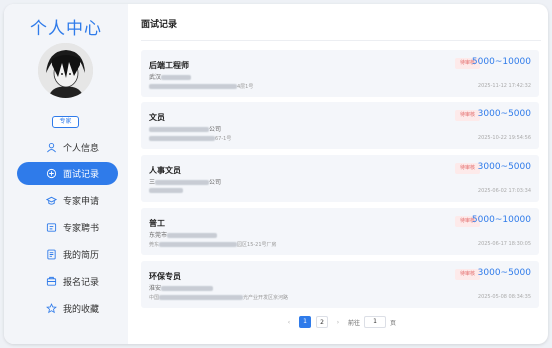  I want to click on sidebar-item-label: 专家申请, so click(81, 202).